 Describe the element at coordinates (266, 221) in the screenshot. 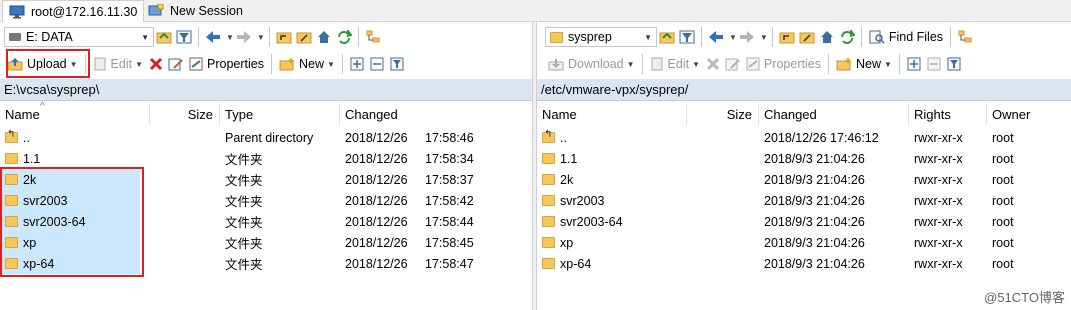

I see `table-row: svr2003-64 文件夹 2018/12/26 17:58:44` at that location.